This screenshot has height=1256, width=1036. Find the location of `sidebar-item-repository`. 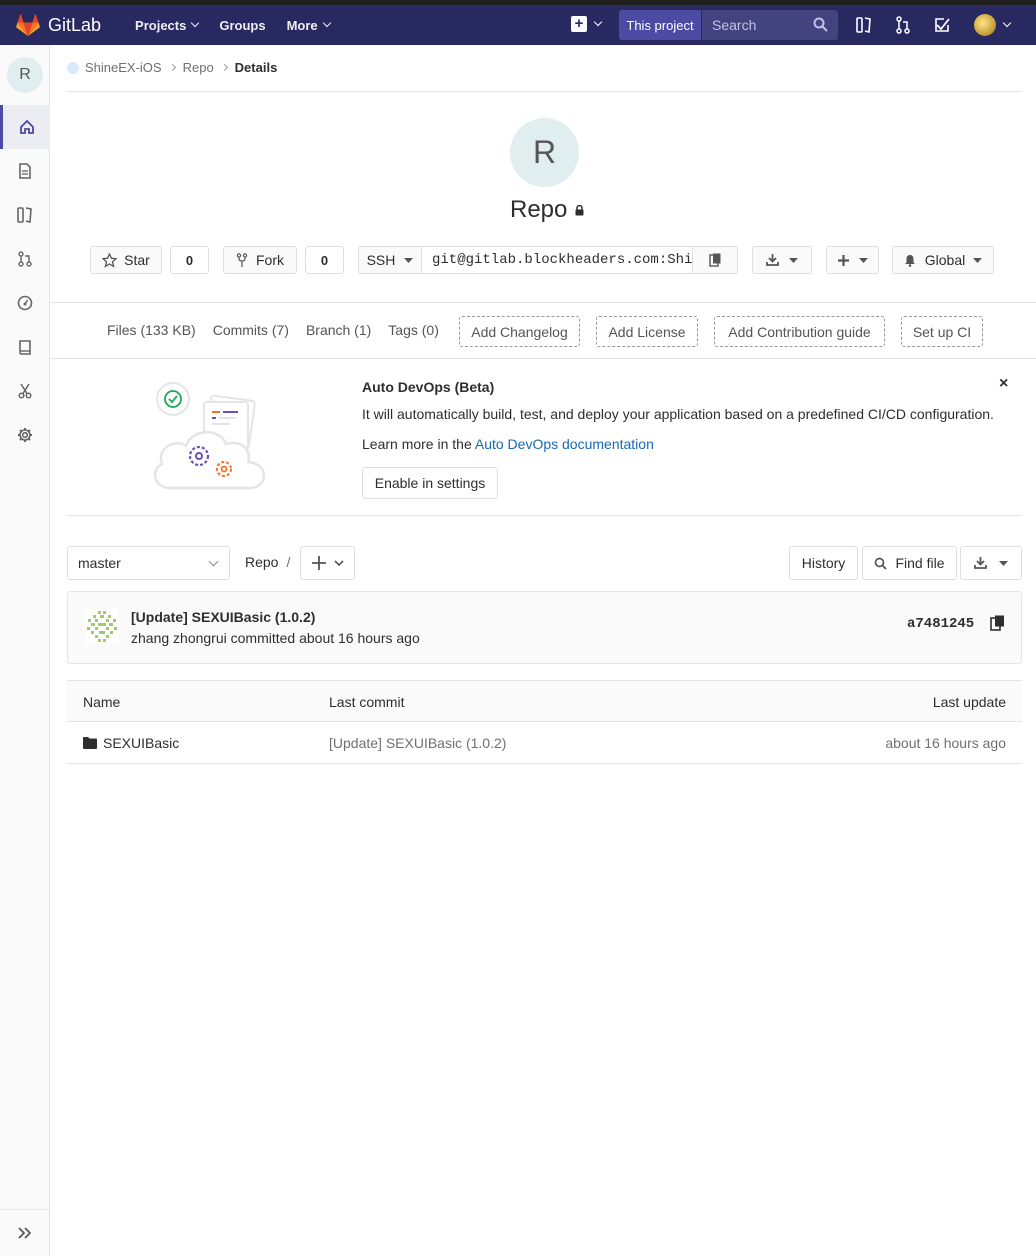

sidebar-item-repository is located at coordinates (25, 171).